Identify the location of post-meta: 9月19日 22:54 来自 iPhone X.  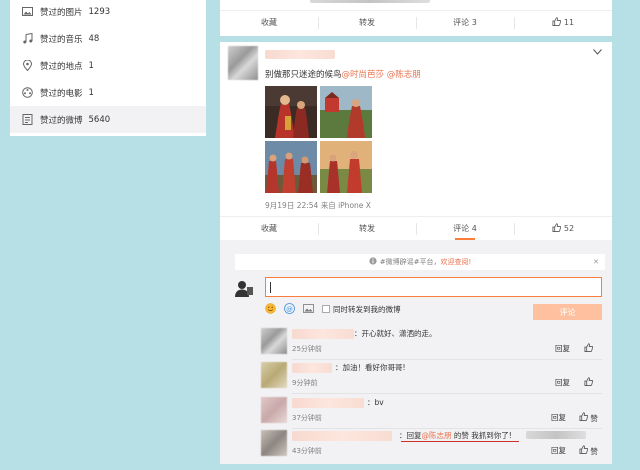
(318, 205).